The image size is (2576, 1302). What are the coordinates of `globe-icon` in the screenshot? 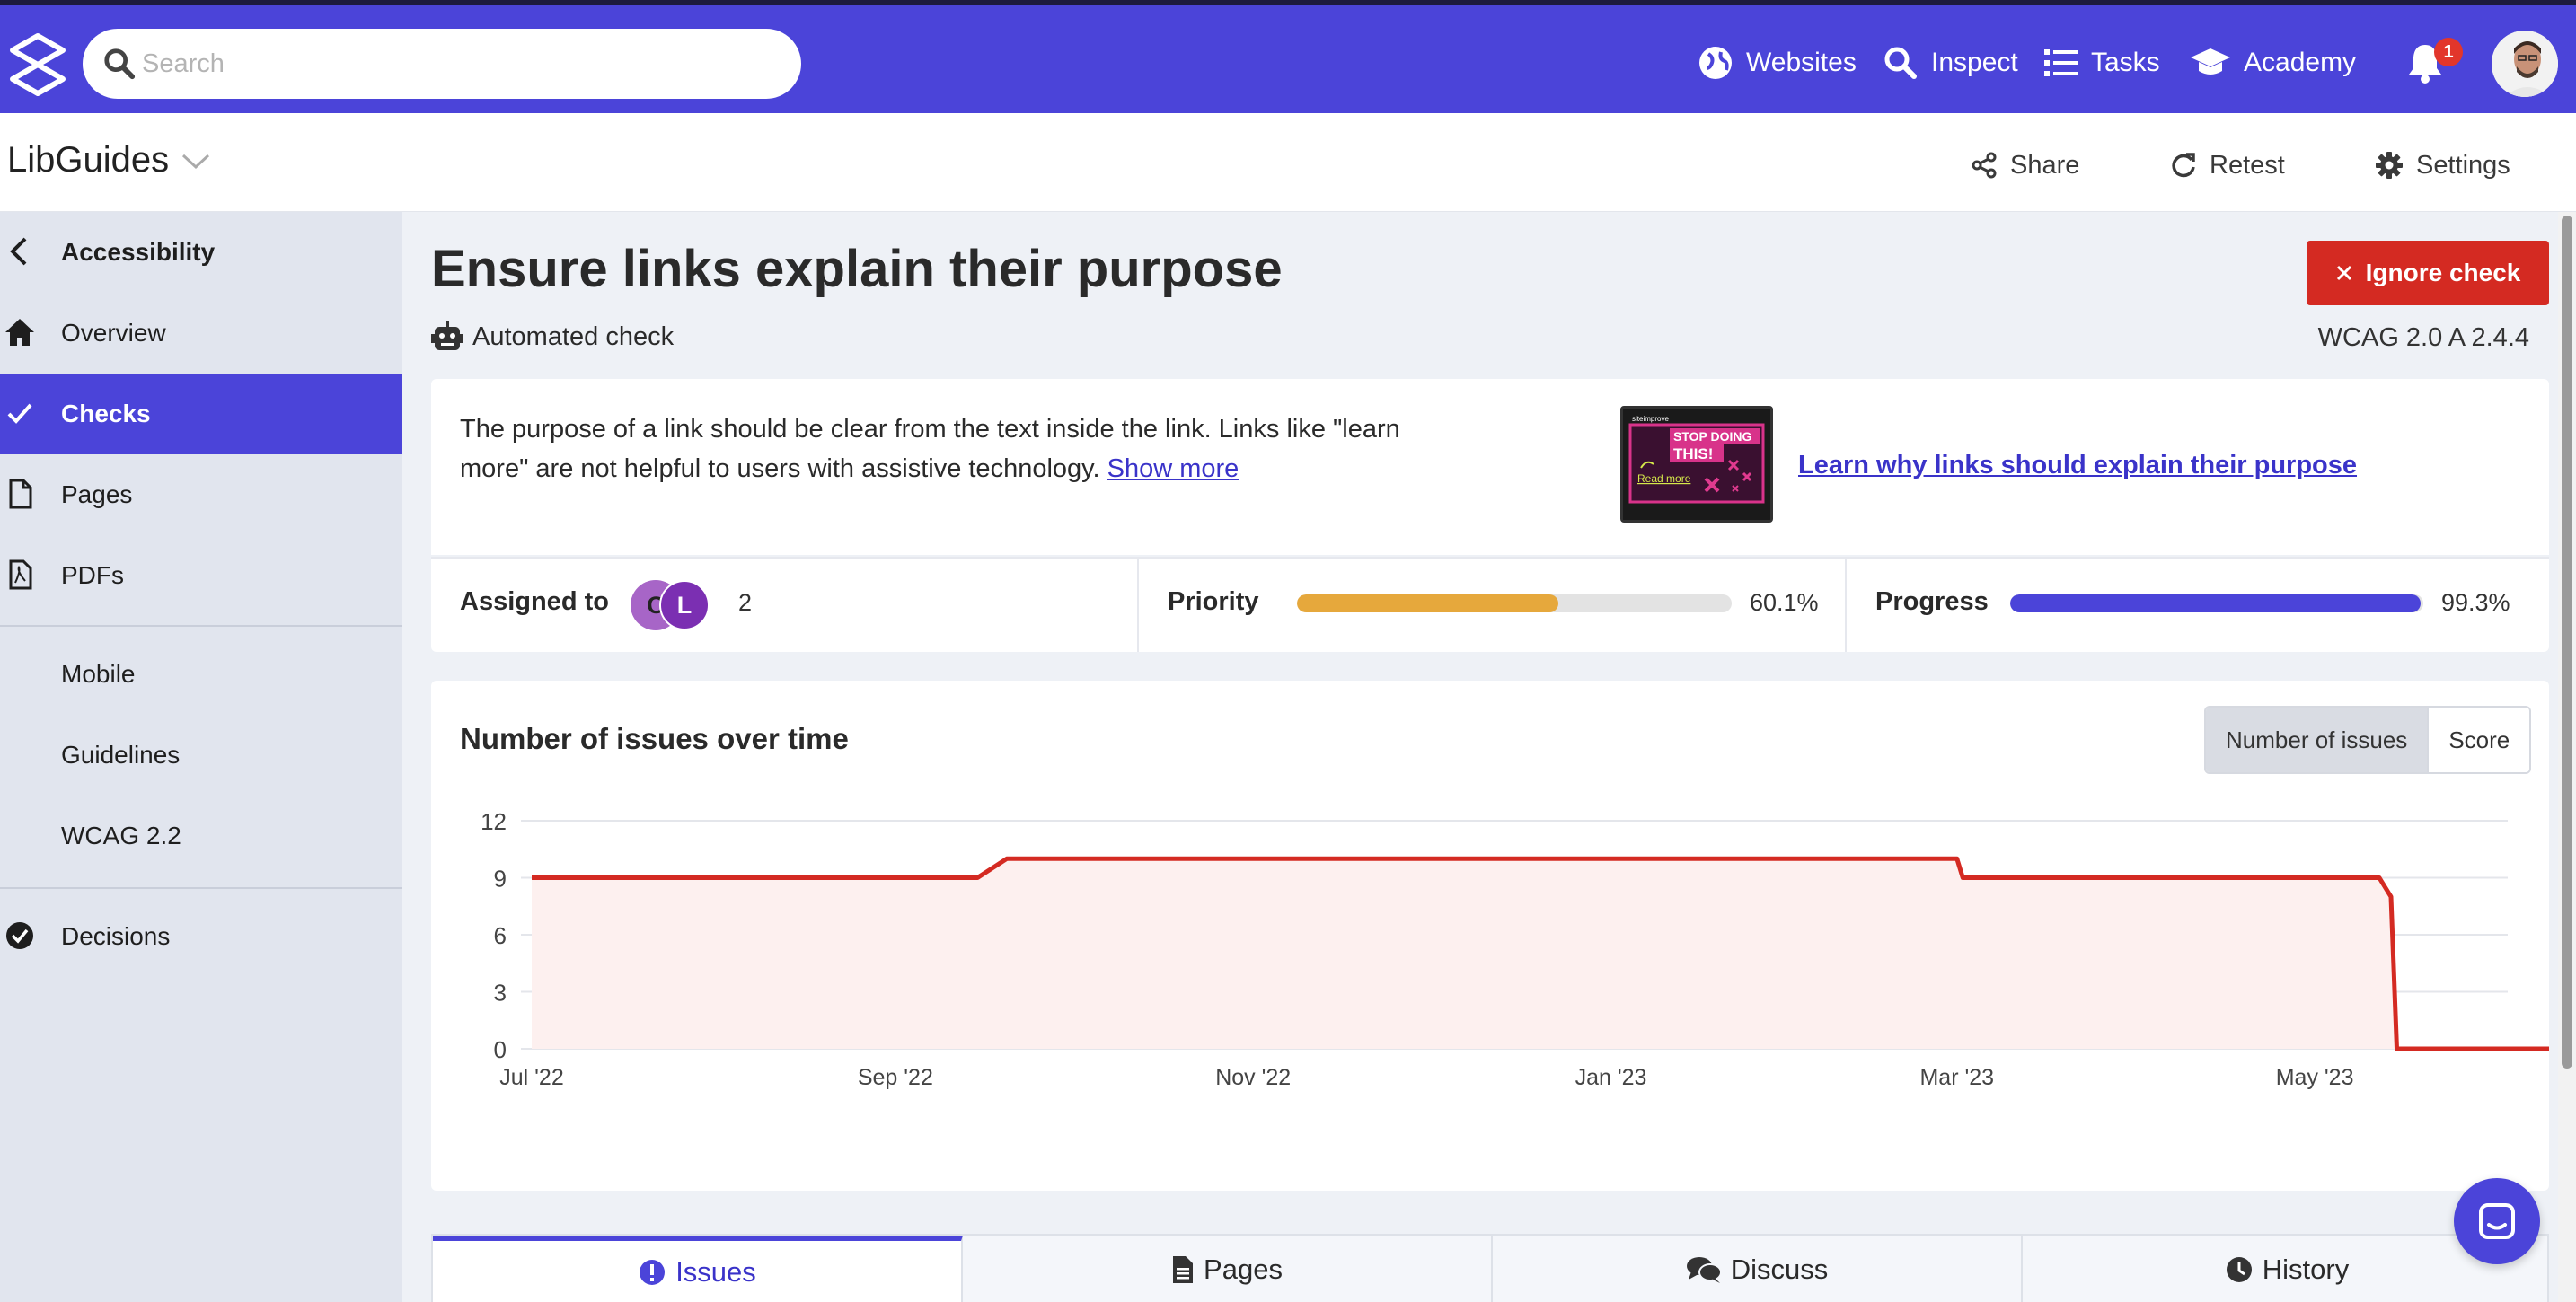 It's located at (1715, 63).